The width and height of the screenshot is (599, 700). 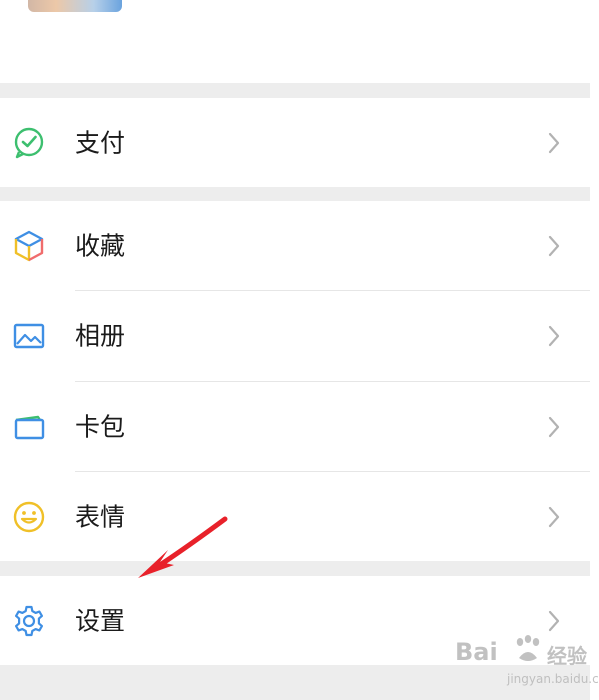 I want to click on menu-item-album: 相册, so click(x=295, y=335).